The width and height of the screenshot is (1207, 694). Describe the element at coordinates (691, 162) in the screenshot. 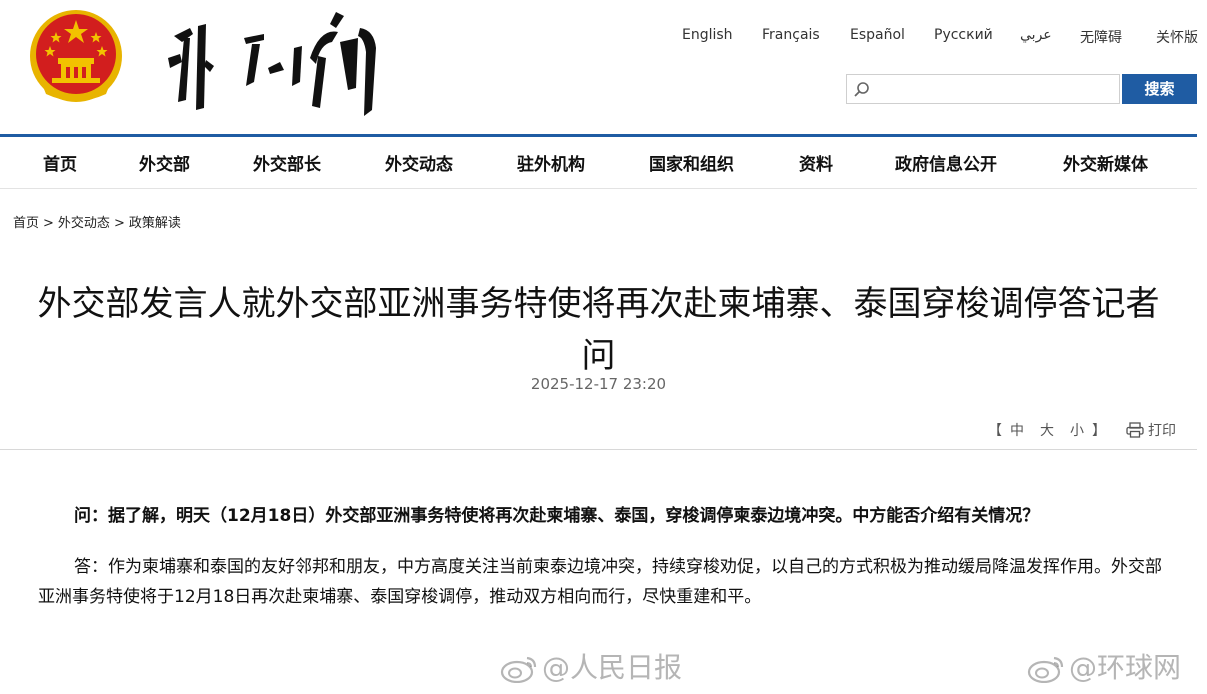

I see `nav-item-countries-orgs: 国家和组织` at that location.